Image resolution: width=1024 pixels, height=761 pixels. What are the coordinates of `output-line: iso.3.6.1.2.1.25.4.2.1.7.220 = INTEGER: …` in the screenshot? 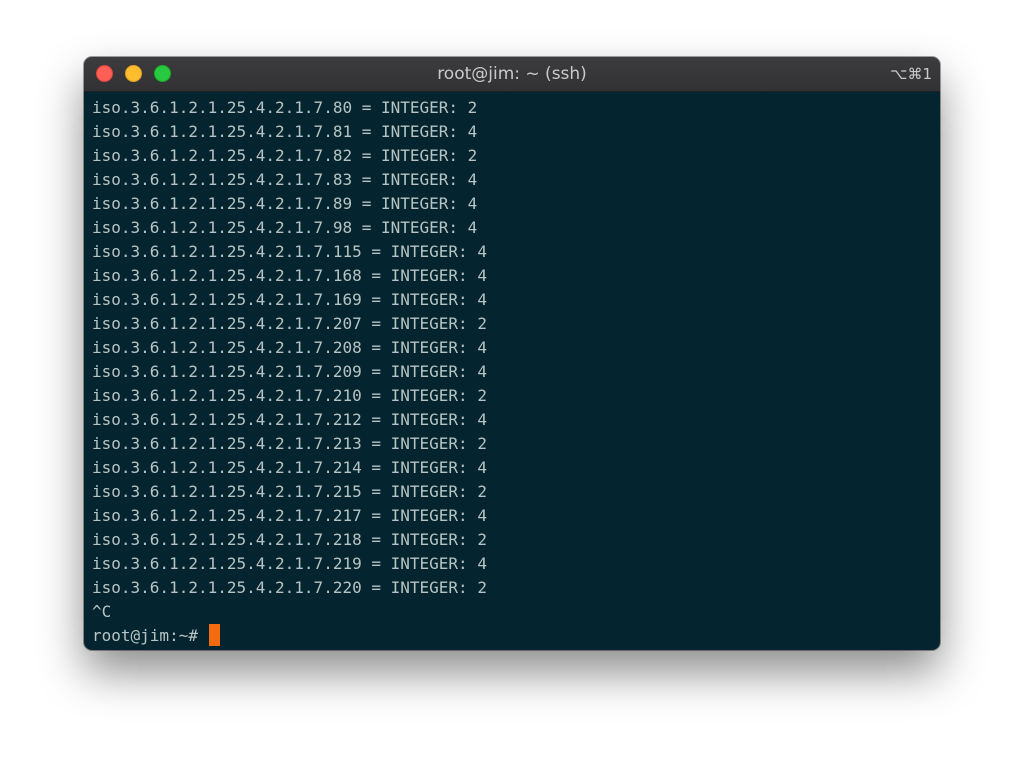 It's located at (289, 587).